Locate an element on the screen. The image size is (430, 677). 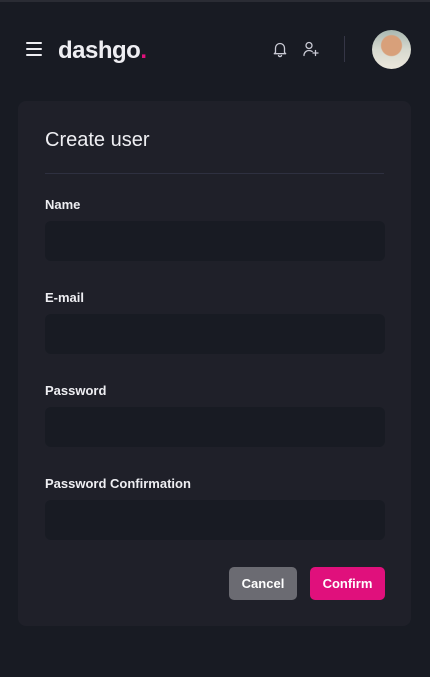
name-label: Name is located at coordinates (63, 204).